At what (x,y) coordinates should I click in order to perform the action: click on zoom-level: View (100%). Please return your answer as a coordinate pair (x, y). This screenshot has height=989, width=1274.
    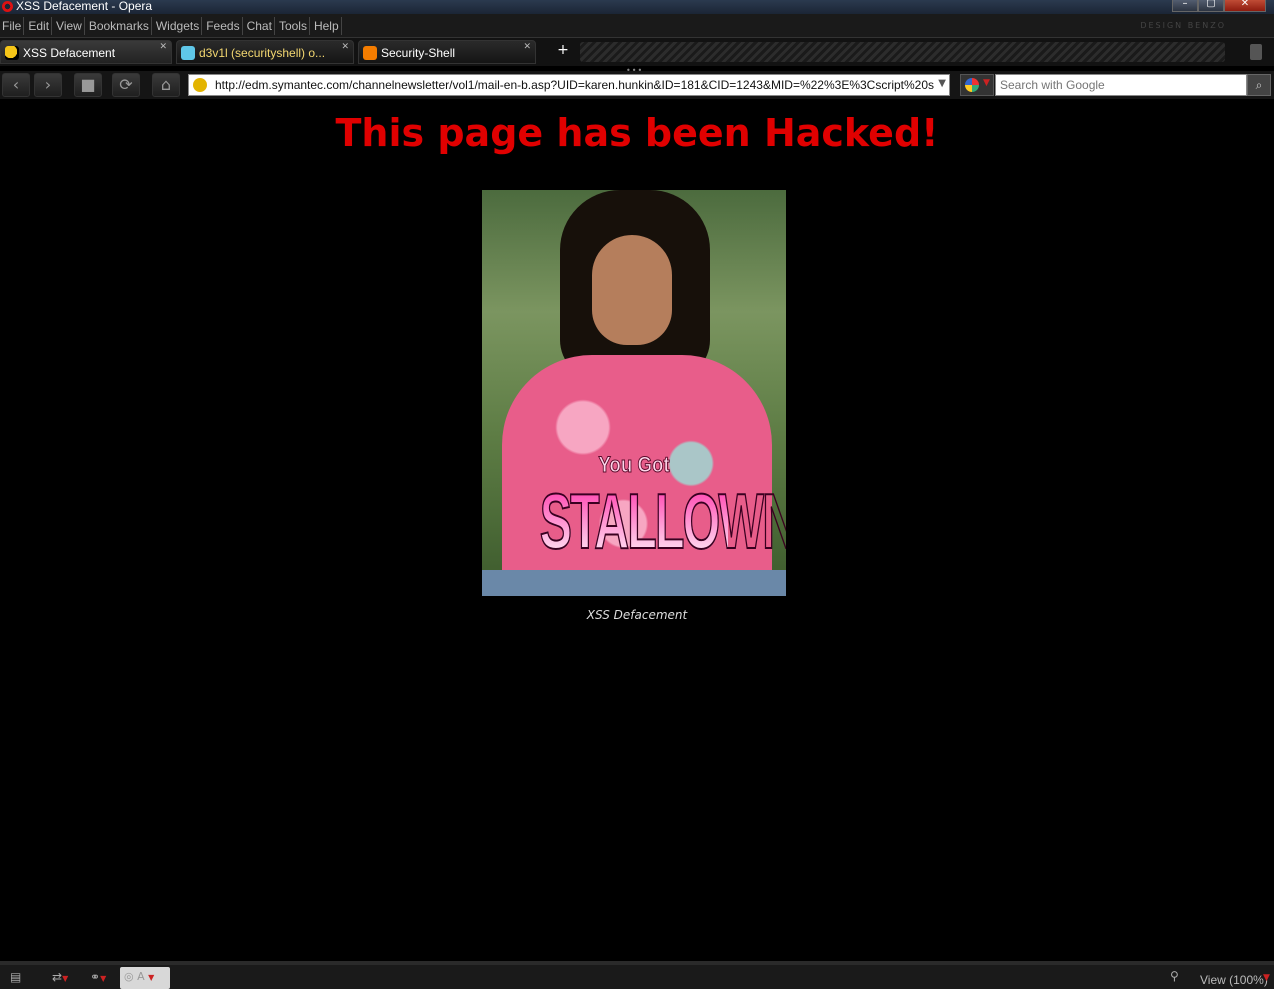
    Looking at the image, I should click on (1234, 980).